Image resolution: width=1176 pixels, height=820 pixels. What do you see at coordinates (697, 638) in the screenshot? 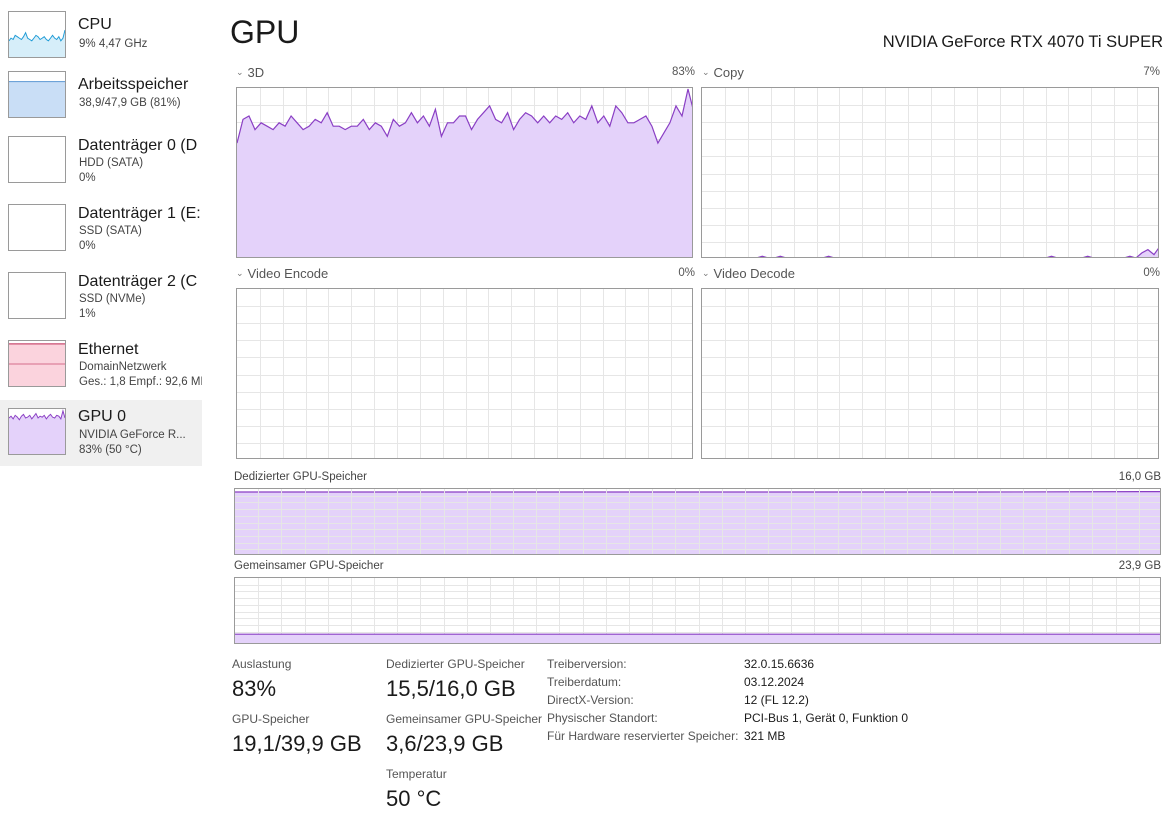
I see `series-shared-memory-area` at bounding box center [697, 638].